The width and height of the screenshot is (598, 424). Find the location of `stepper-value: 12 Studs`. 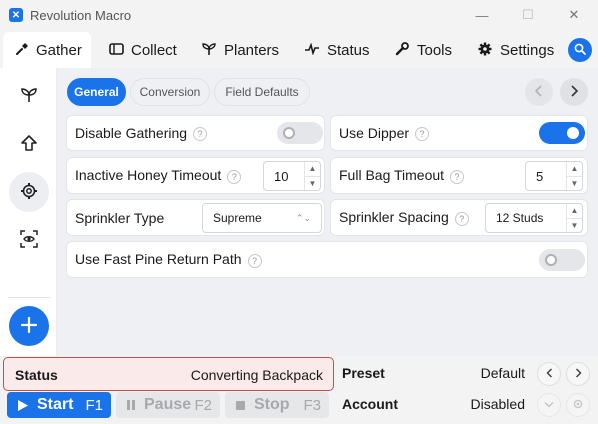

stepper-value: 12 Studs is located at coordinates (526, 218).